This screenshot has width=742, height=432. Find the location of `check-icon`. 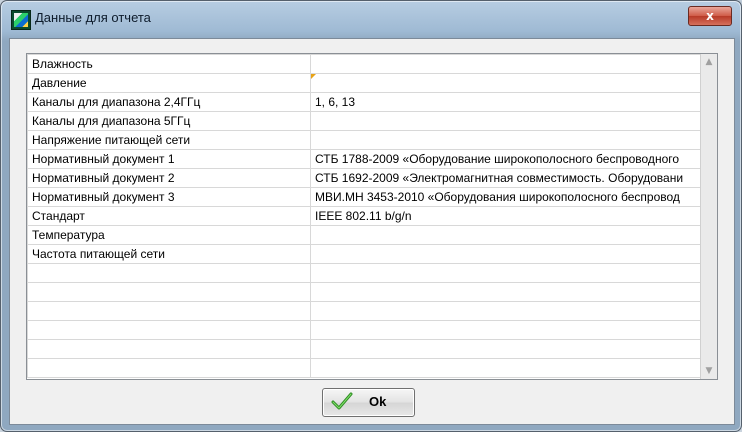

check-icon is located at coordinates (342, 401).